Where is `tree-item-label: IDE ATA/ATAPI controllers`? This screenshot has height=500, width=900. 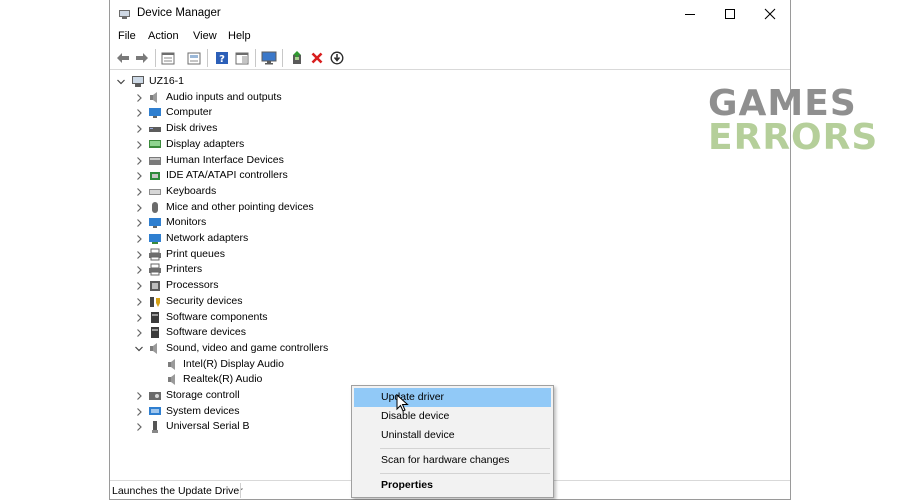 tree-item-label: IDE ATA/ATAPI controllers is located at coordinates (227, 175).